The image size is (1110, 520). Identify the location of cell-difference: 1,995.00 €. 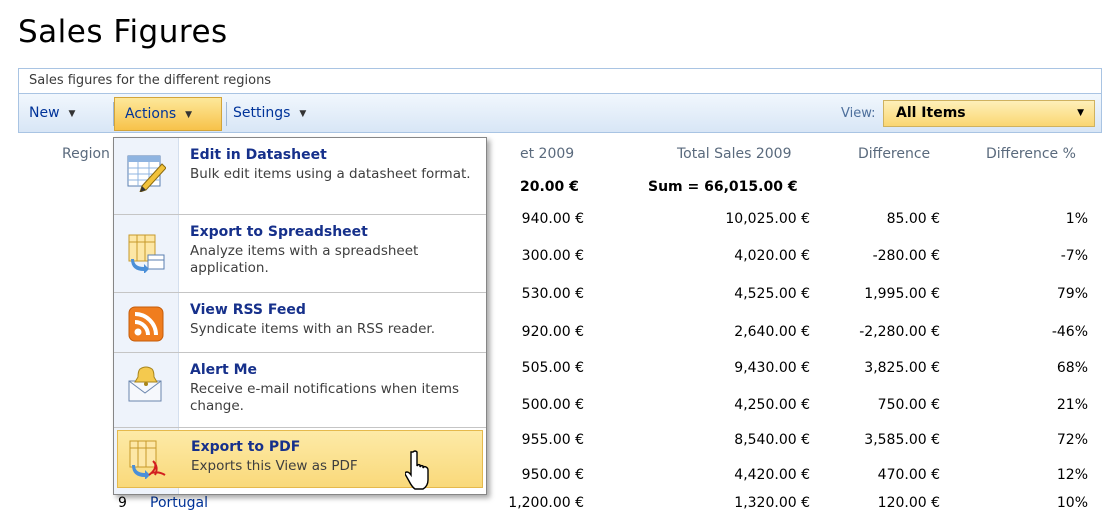
(902, 294).